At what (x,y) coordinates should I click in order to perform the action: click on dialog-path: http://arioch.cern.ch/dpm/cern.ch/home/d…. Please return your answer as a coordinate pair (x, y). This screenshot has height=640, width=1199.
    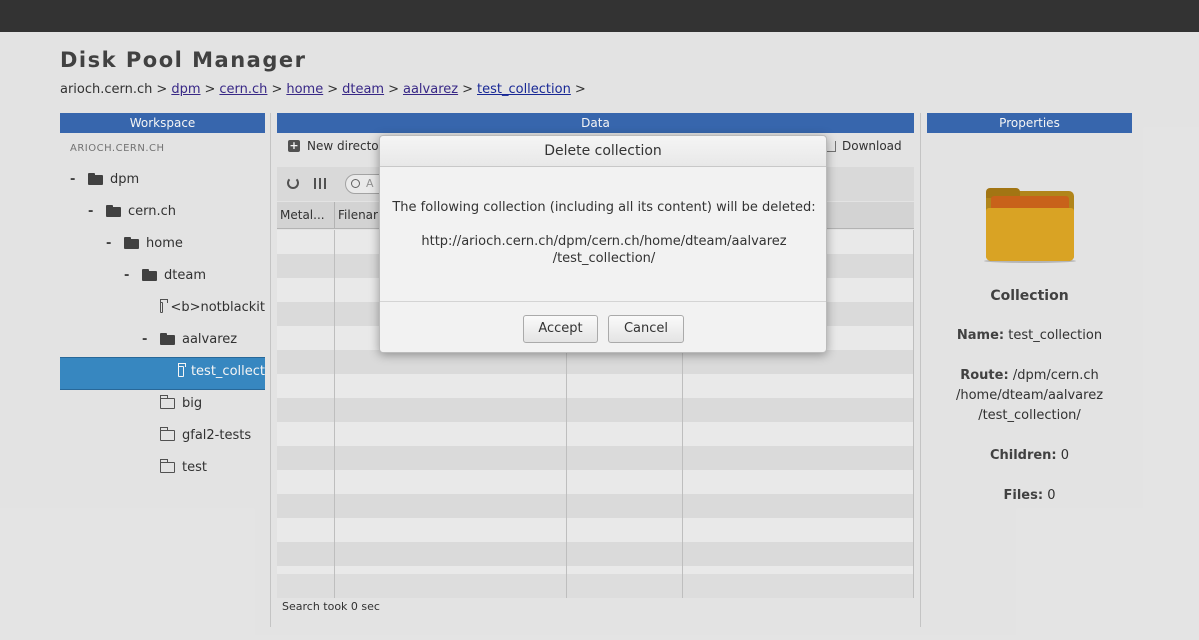
    Looking at the image, I should click on (604, 250).